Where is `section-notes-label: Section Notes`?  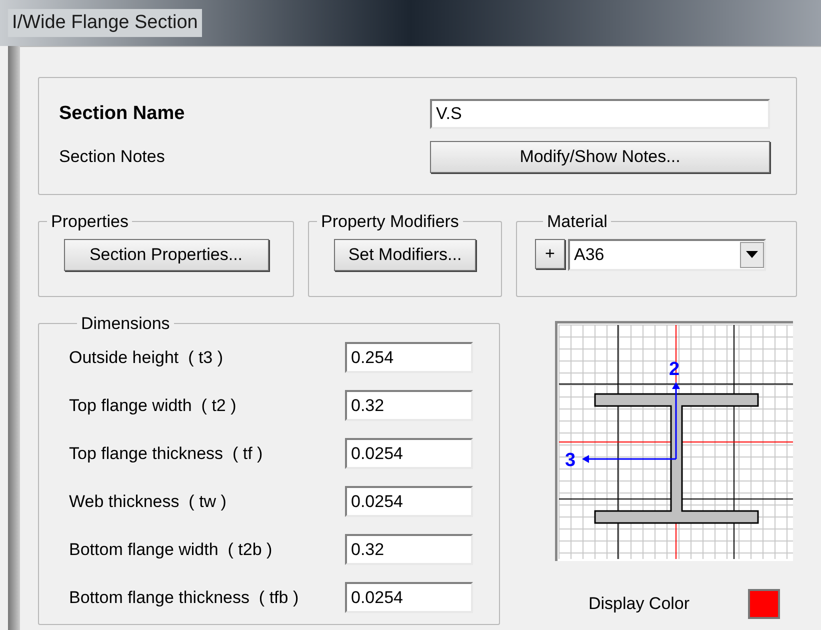 section-notes-label: Section Notes is located at coordinates (112, 157).